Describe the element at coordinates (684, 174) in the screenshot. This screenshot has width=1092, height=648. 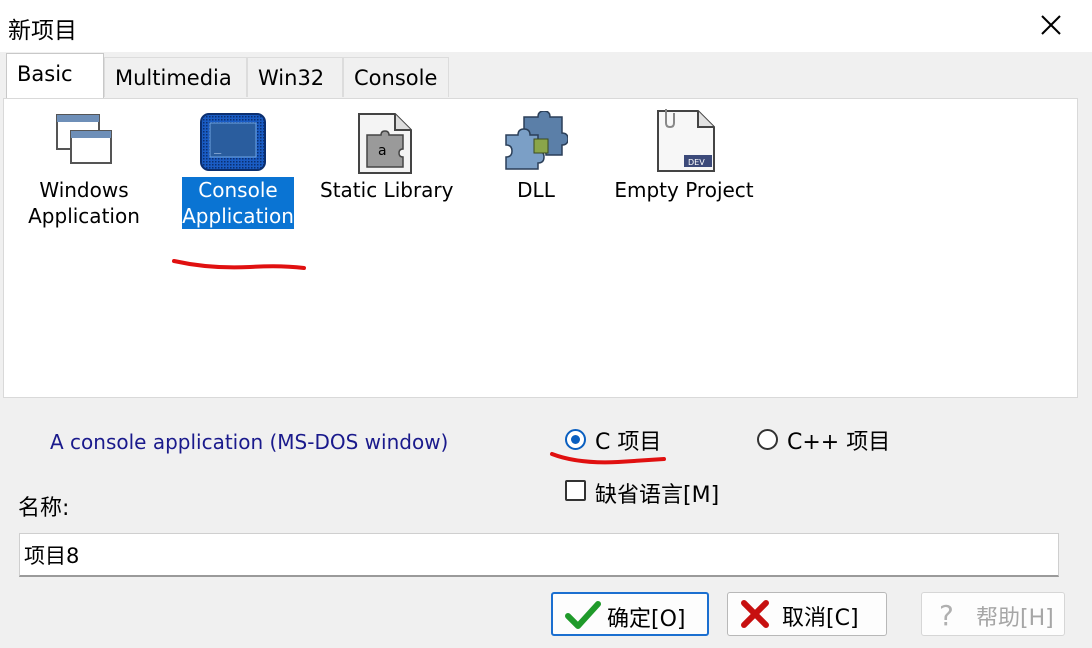
I see `project-empty-project: DEV Empty Project` at that location.